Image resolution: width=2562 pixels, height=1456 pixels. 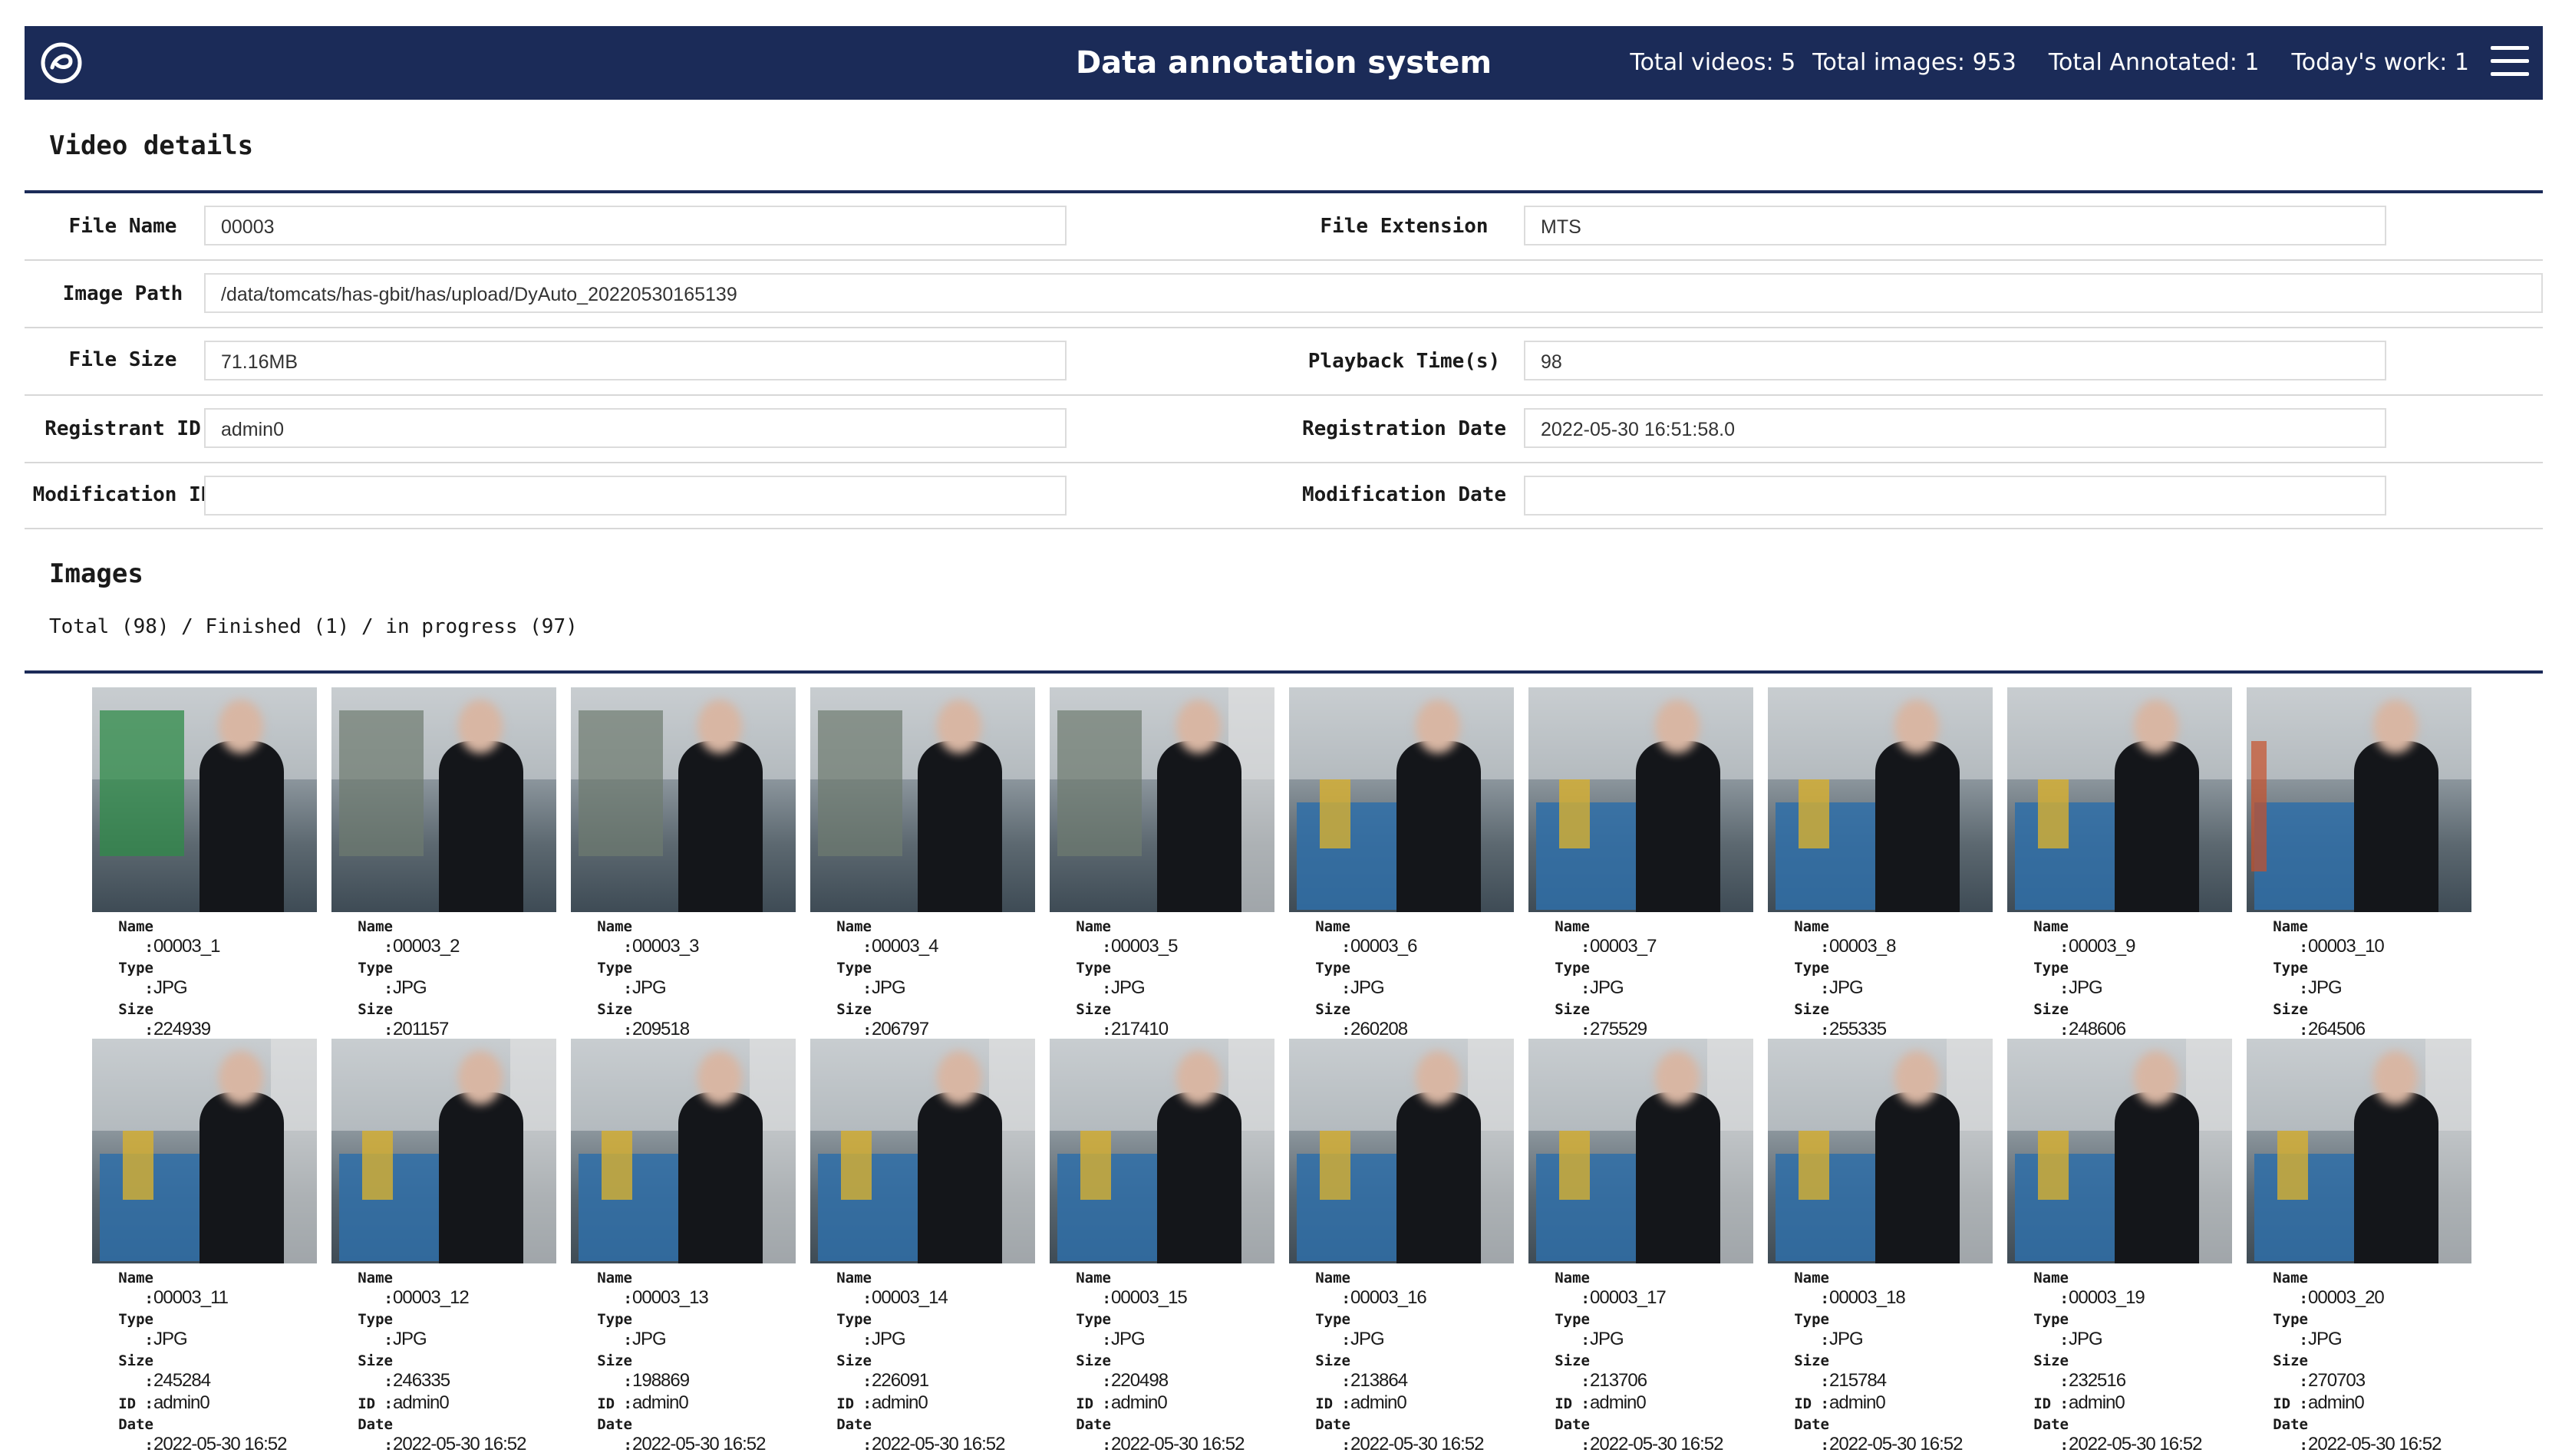 I want to click on image-size: 215784, so click(x=1858, y=1380).